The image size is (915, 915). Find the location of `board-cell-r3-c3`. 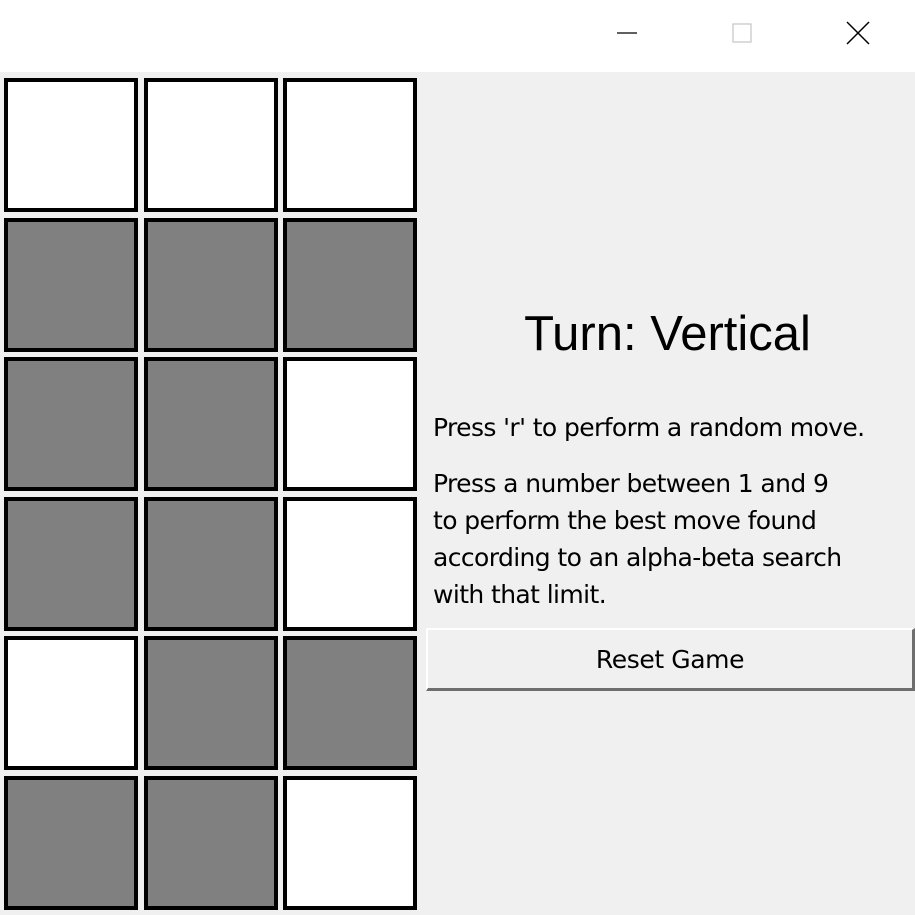

board-cell-r3-c3 is located at coordinates (350, 424).